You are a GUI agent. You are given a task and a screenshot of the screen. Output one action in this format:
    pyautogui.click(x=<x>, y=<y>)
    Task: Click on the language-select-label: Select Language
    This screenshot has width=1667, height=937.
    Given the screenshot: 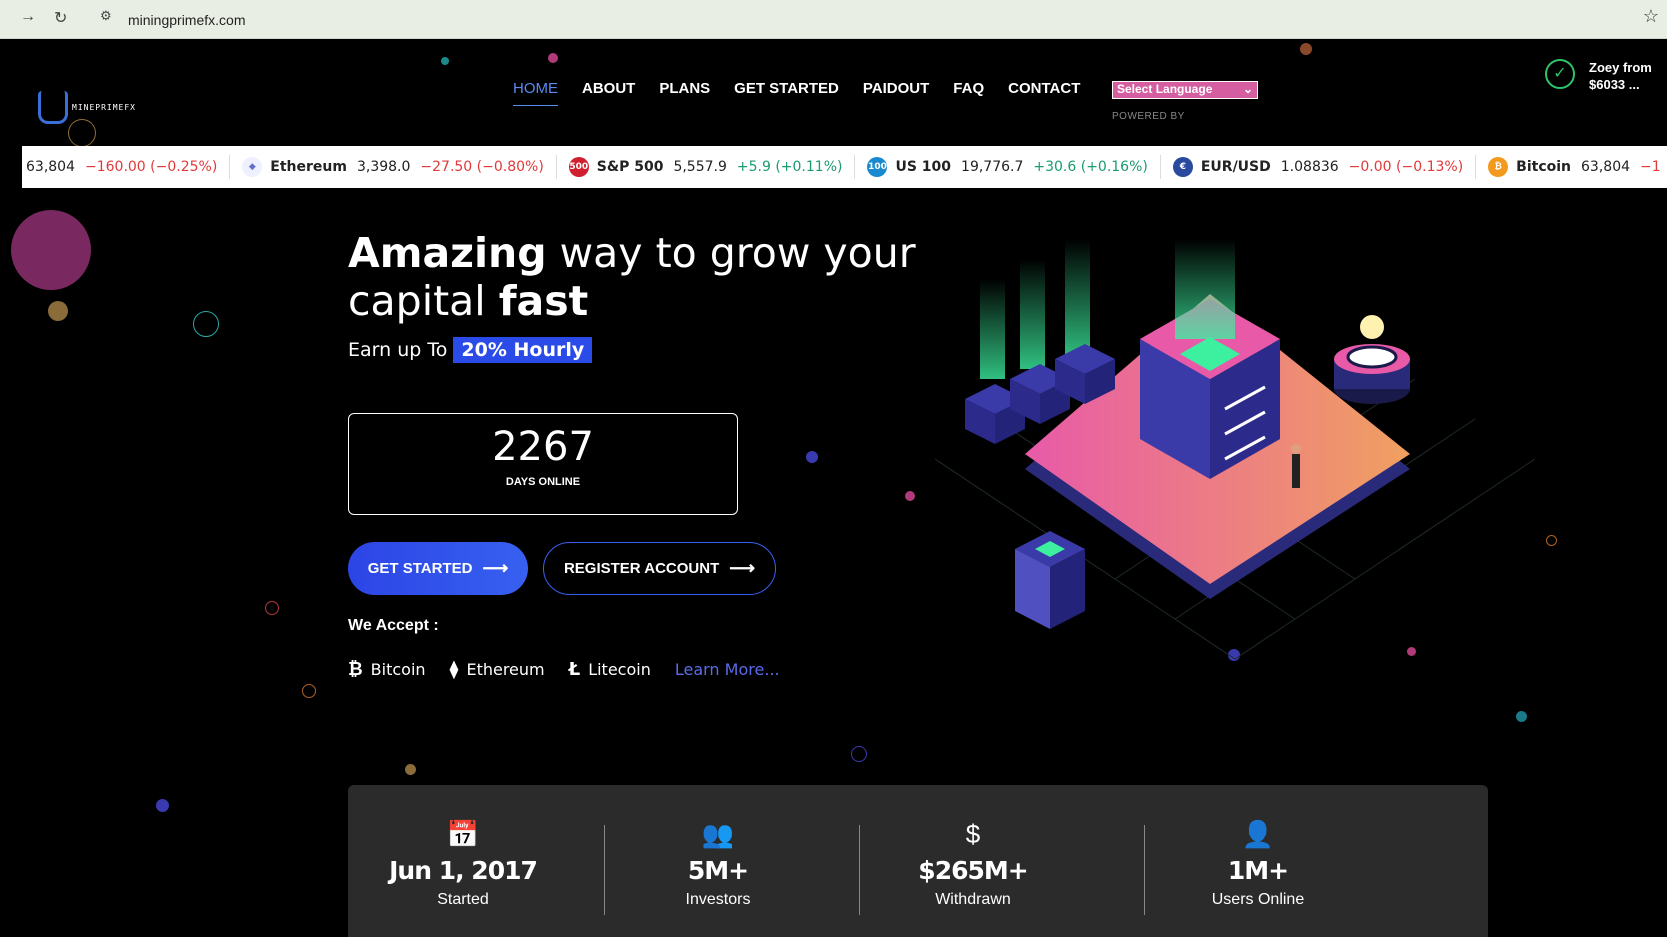 What is the action you would take?
    pyautogui.click(x=1165, y=89)
    